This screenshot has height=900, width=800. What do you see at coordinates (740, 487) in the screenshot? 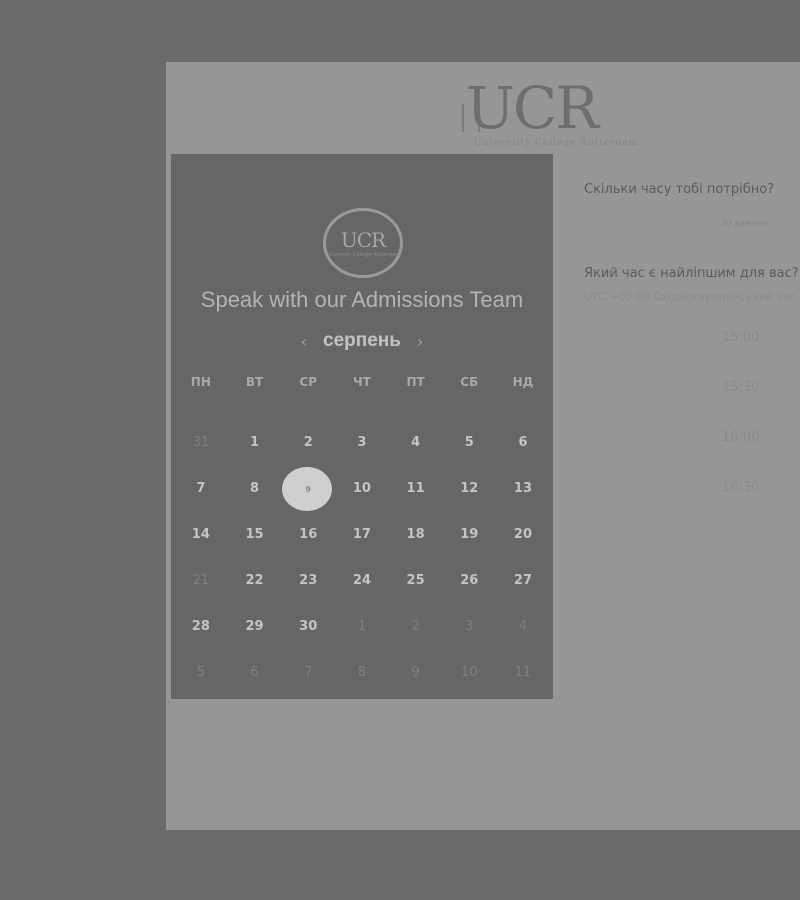
I see `time-slot: 16:30` at bounding box center [740, 487].